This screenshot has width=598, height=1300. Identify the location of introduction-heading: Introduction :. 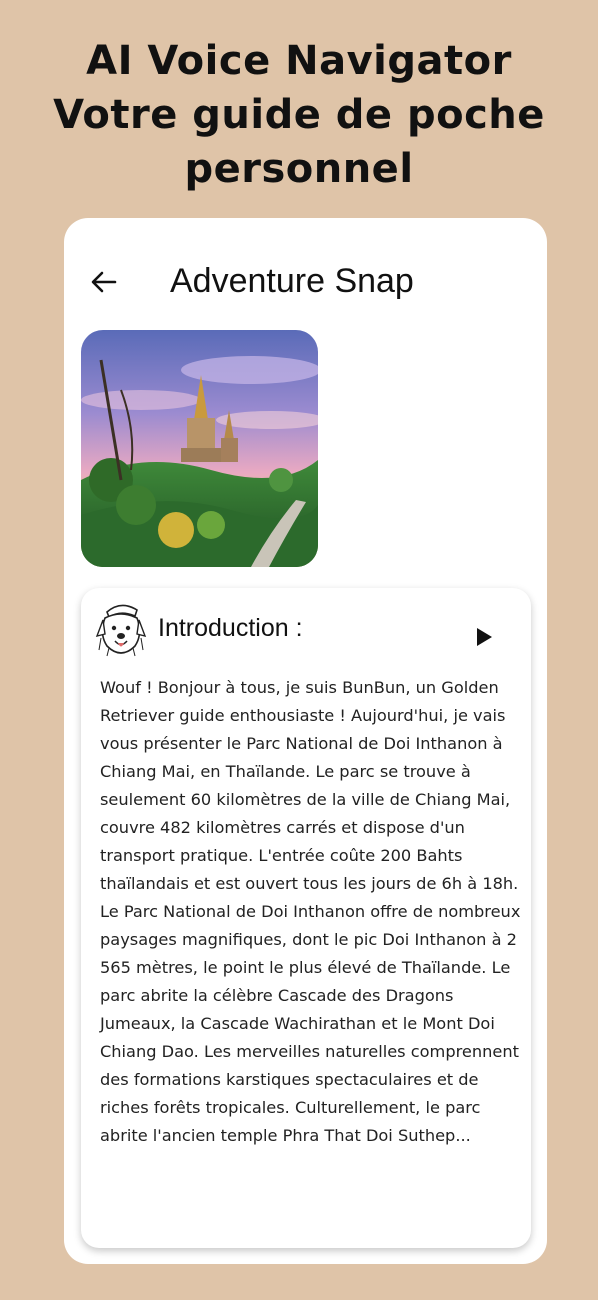
(230, 628).